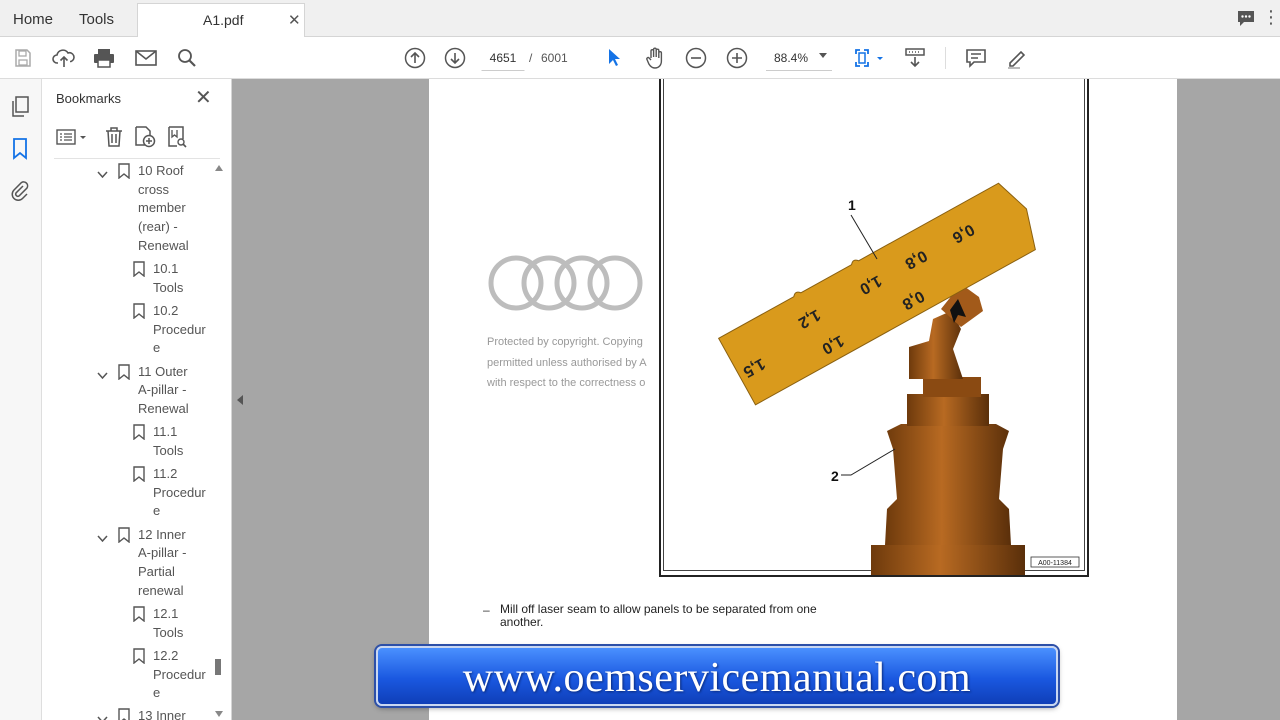 The image size is (1280, 720). I want to click on callout-2: 2, so click(835, 476).